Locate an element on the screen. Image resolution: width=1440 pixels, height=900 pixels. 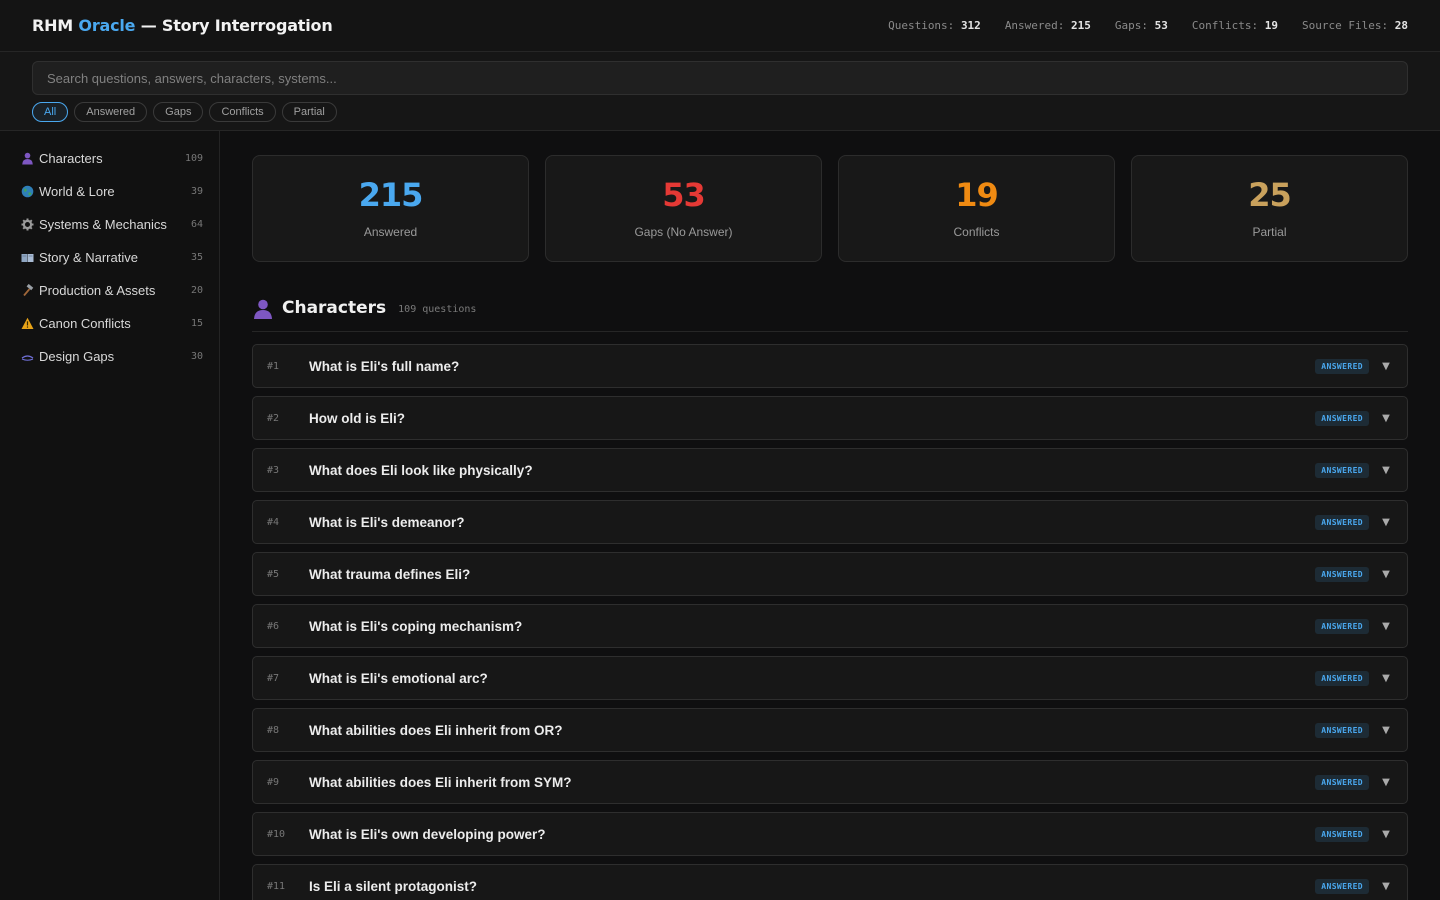
sidebar-item-count: 20 is located at coordinates (196, 290).